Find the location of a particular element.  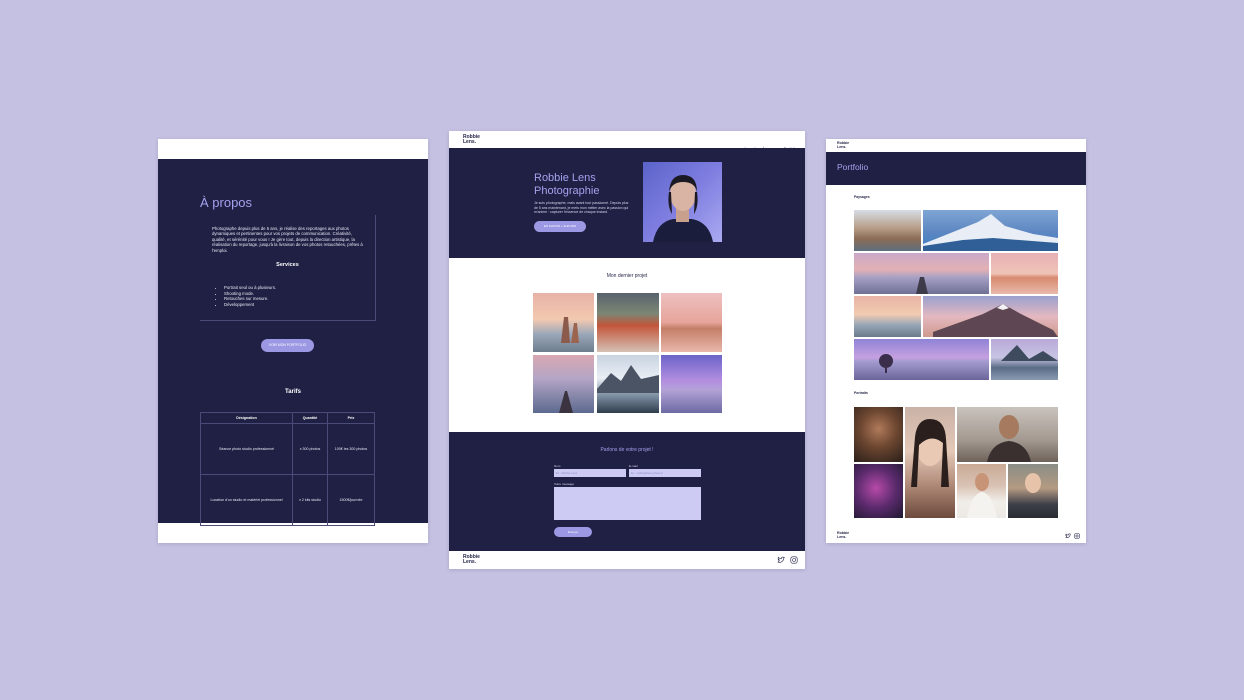

list-item: Portrait seul ou à plusieurs. is located at coordinates (250, 288).